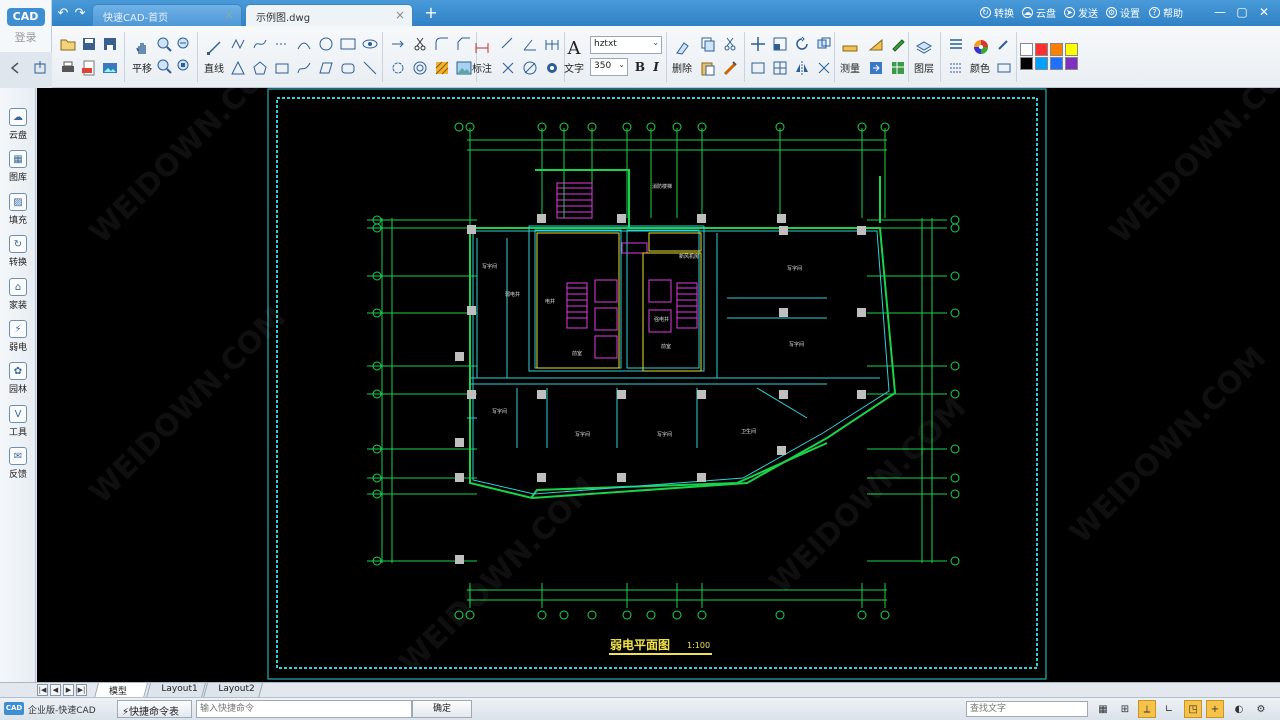 The height and width of the screenshot is (720, 1280). What do you see at coordinates (18, 167) in the screenshot?
I see `sidebar-item-gallery: ▦ 图库` at bounding box center [18, 167].